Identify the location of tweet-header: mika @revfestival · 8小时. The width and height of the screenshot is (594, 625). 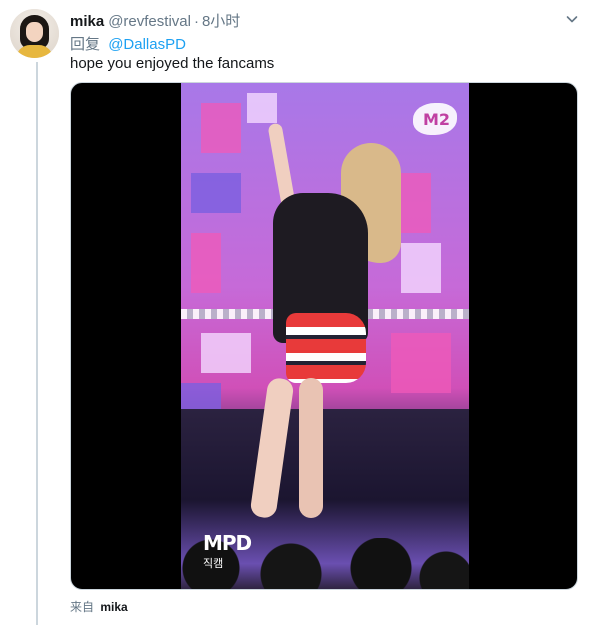
(155, 20).